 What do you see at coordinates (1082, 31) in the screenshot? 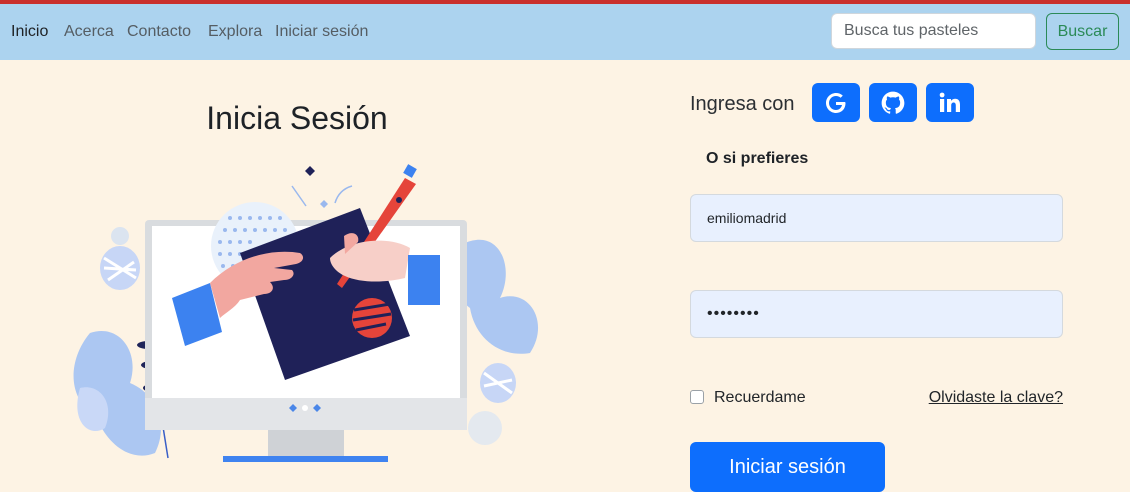
I see `search-button: Buscar` at bounding box center [1082, 31].